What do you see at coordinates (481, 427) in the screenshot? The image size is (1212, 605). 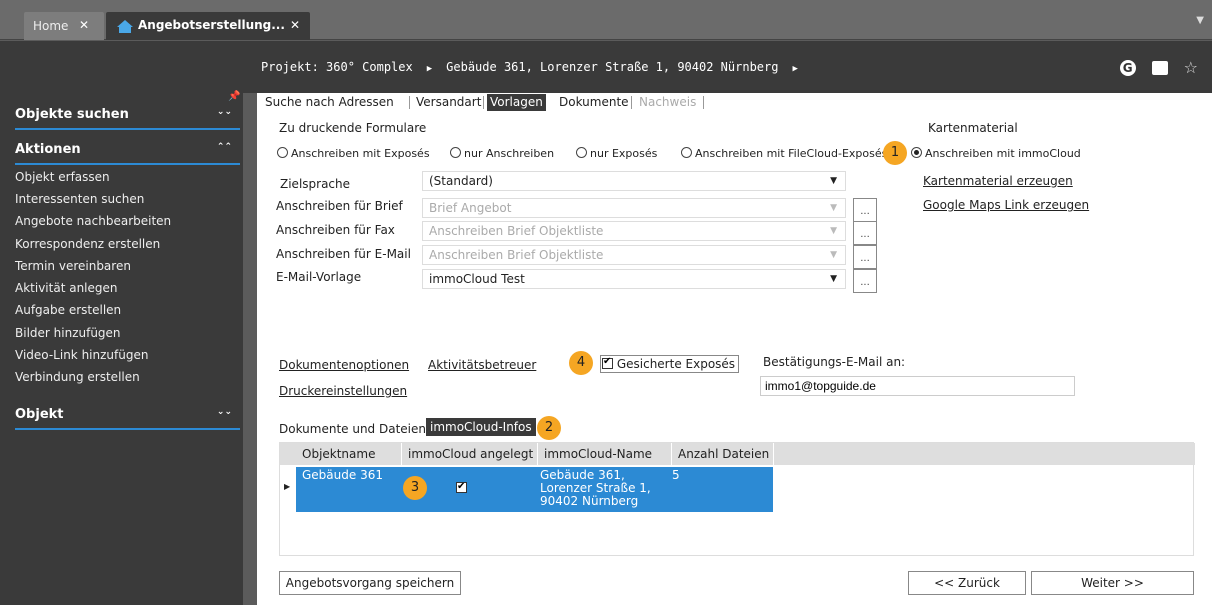 I see `tab-immocloud-infos: immoCloud-Infos` at bounding box center [481, 427].